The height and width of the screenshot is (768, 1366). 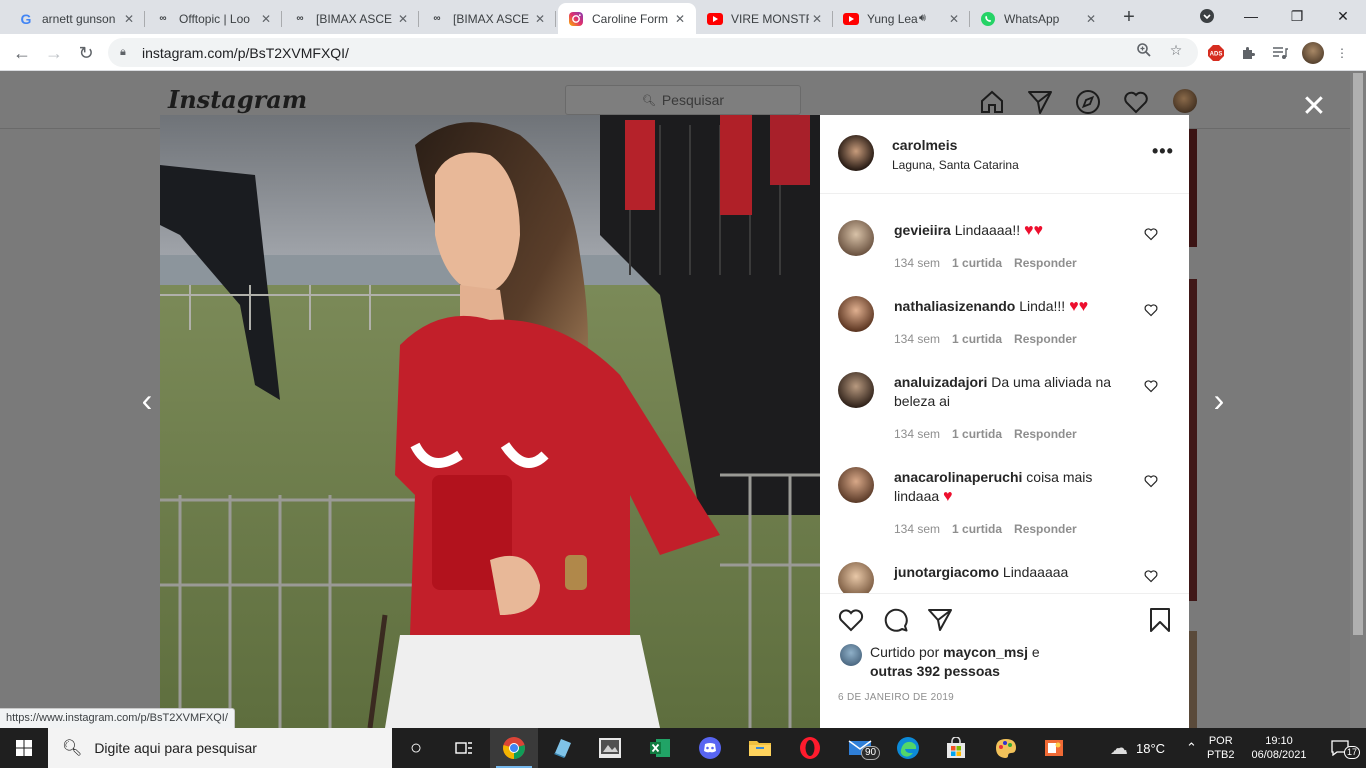 I want to click on files-app-icon, so click(x=562, y=748).